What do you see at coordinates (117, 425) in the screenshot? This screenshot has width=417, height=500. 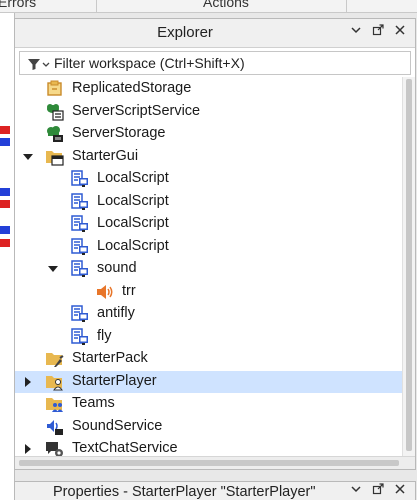 I see `tree-item-label: SoundService` at bounding box center [117, 425].